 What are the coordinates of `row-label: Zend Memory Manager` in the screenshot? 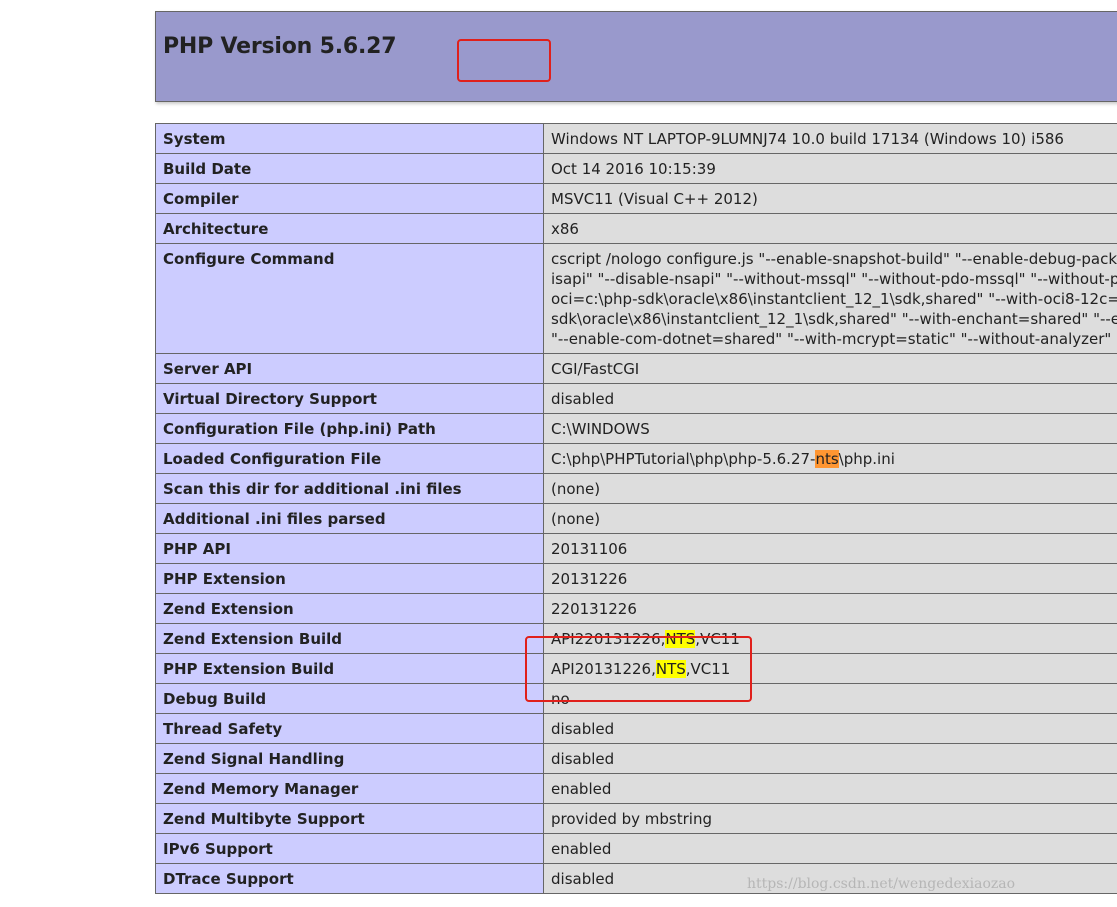 It's located at (349, 788).